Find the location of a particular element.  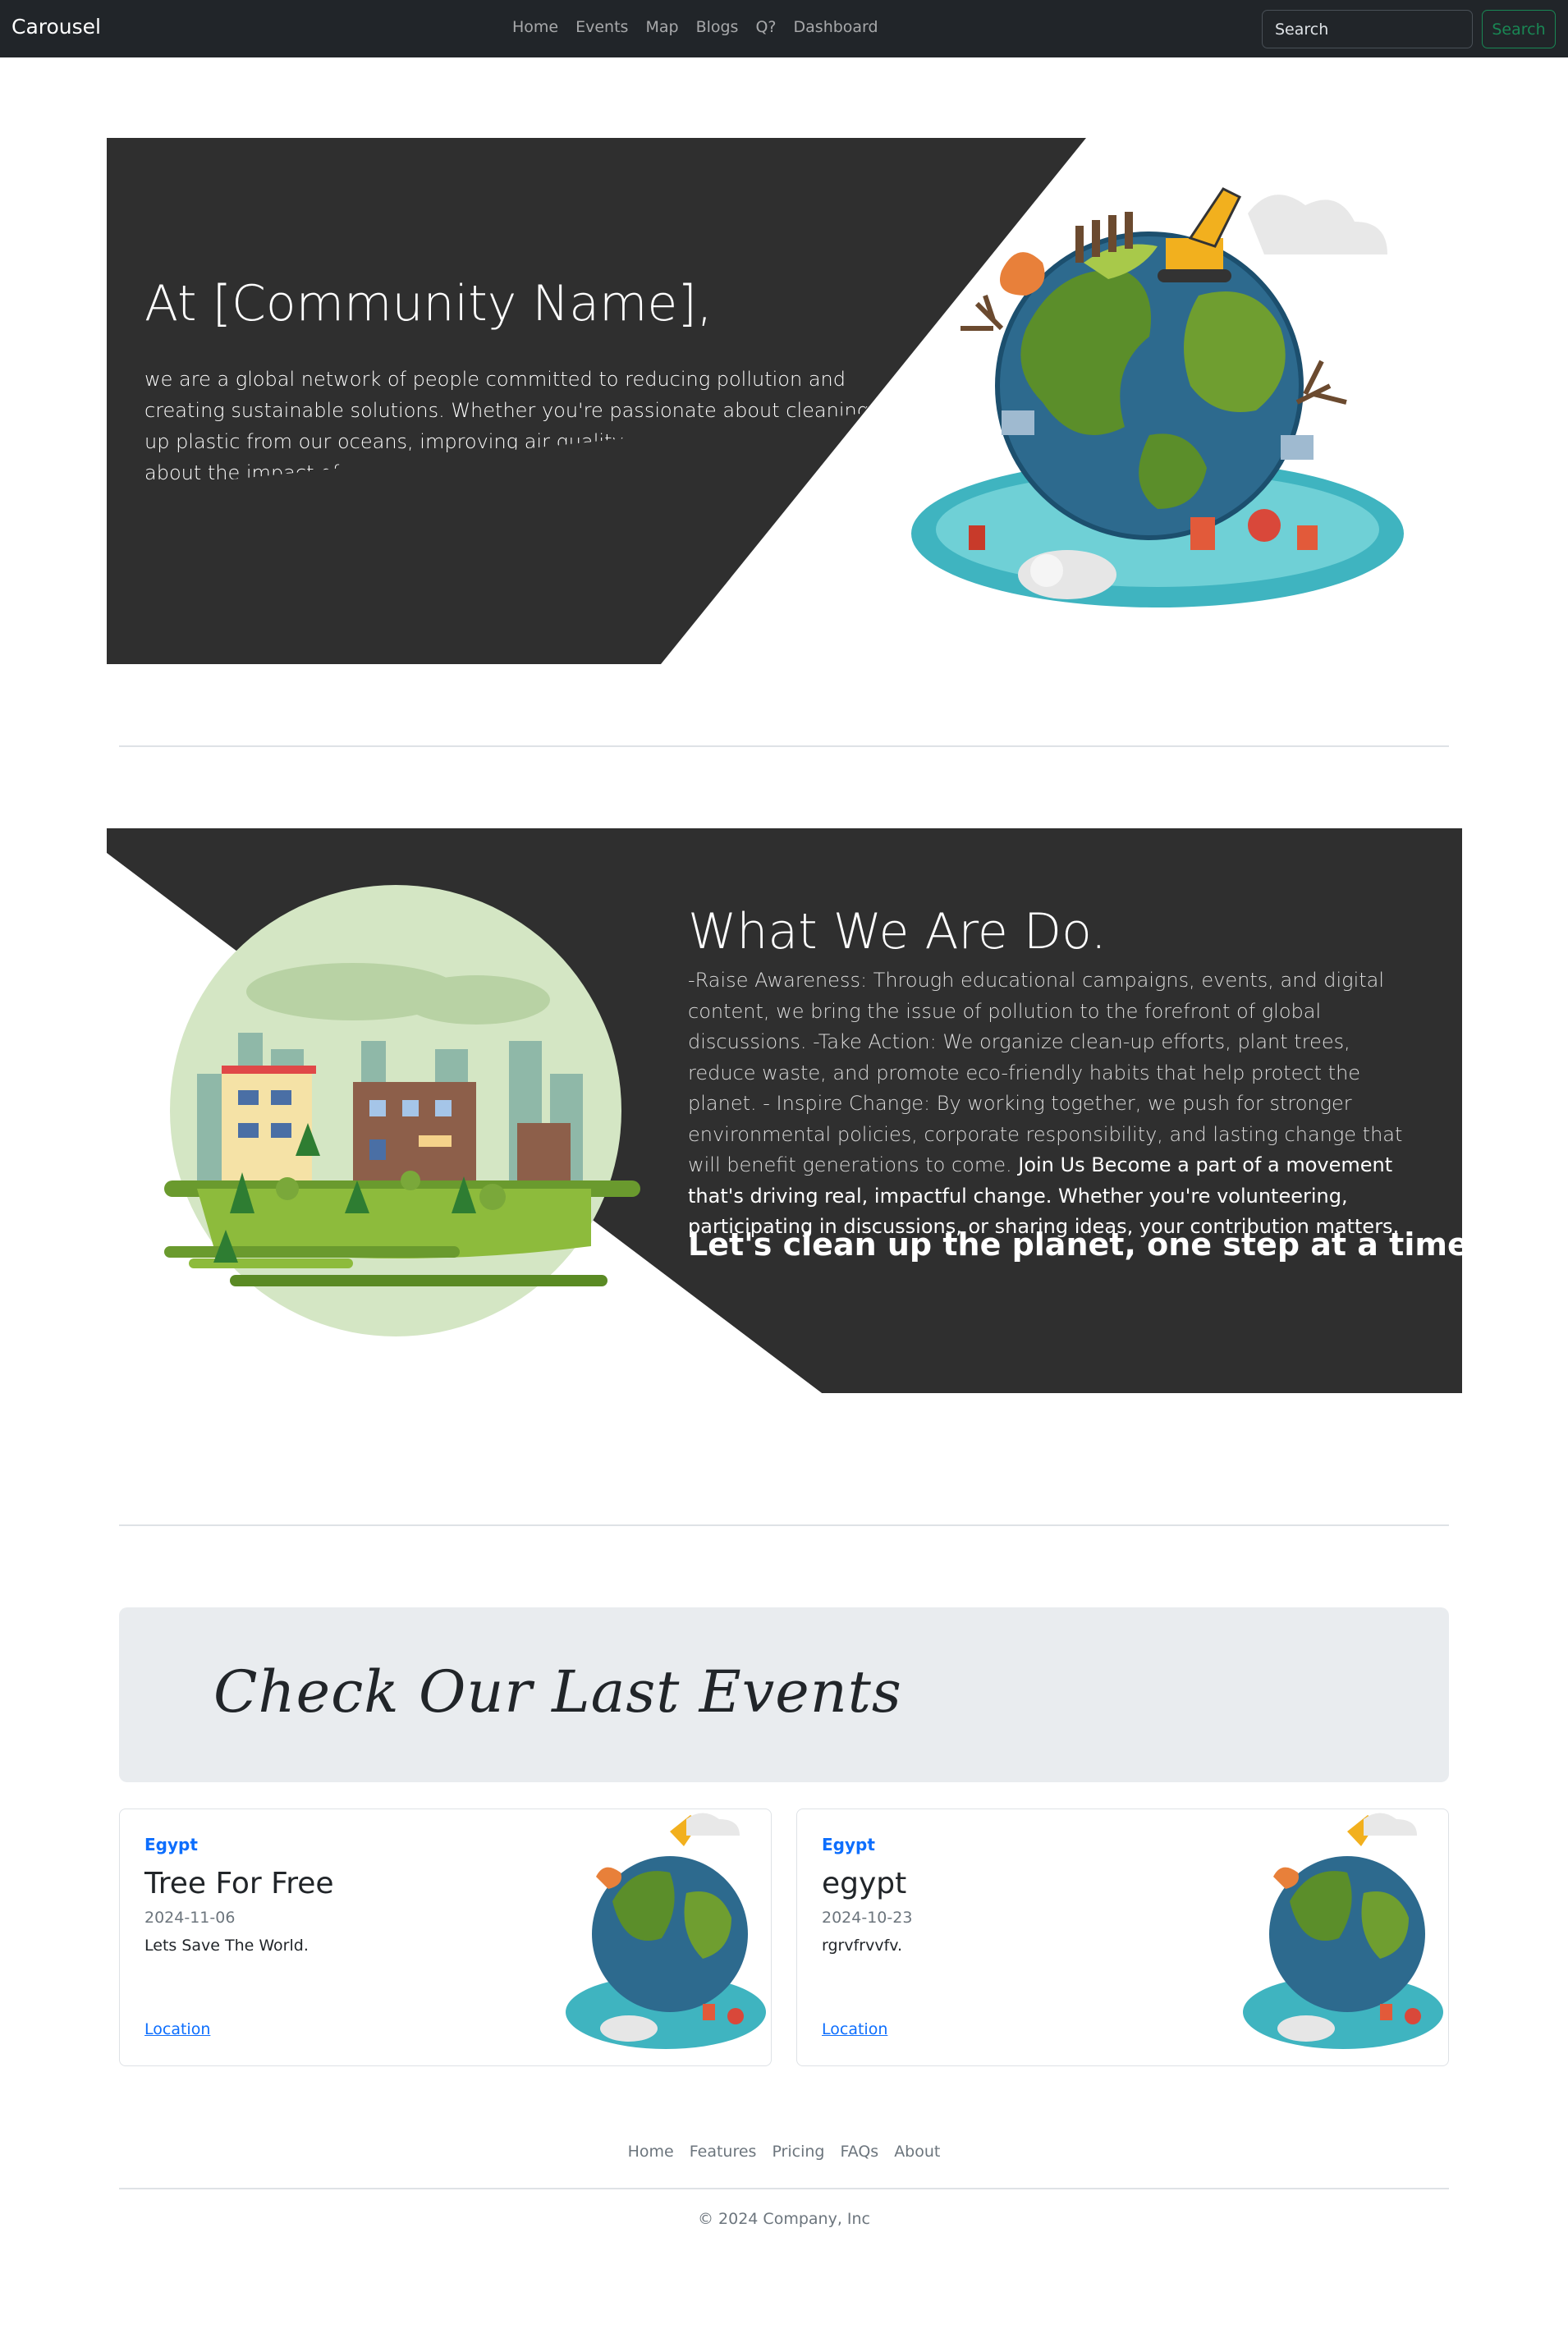

nav-link-questions: Q? is located at coordinates (765, 27).